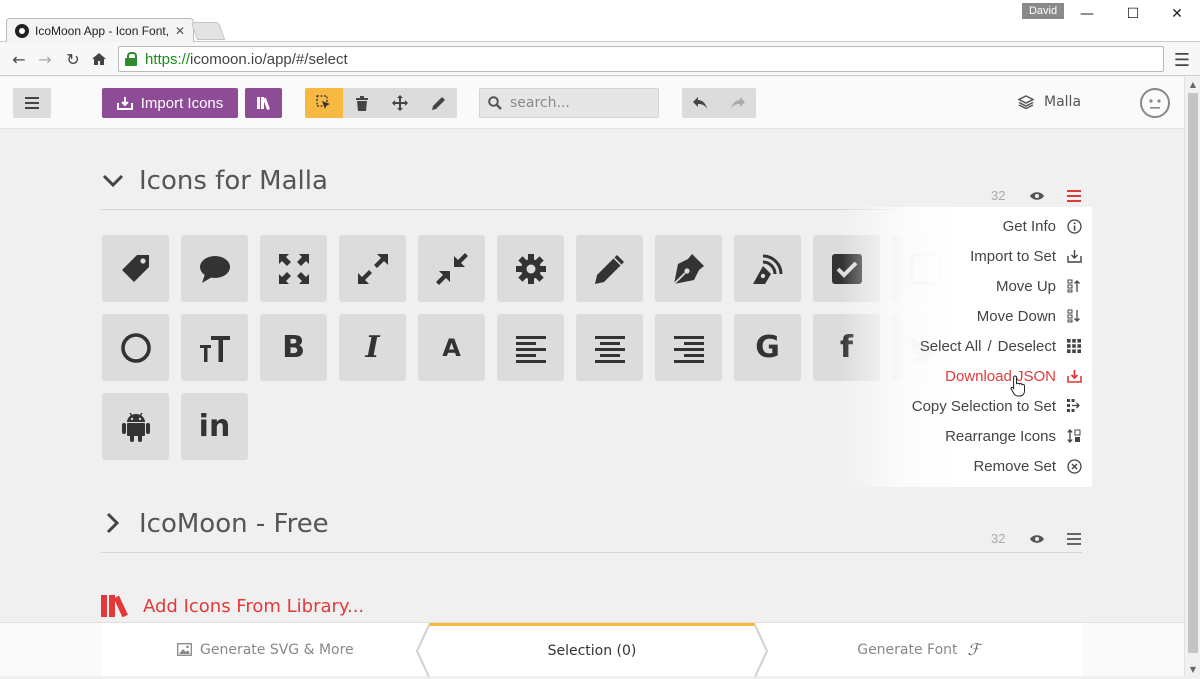 The width and height of the screenshot is (1200, 679). I want to click on import-icon, so click(124, 103).